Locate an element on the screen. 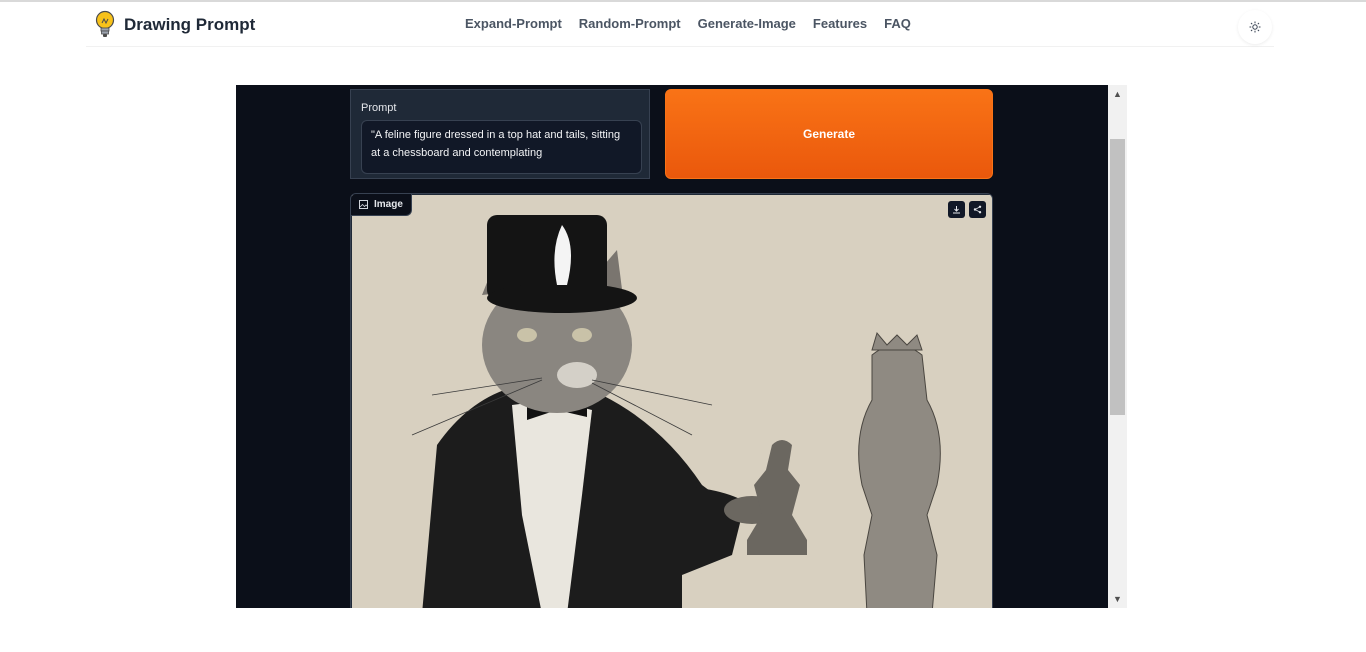  prompt-label: Prompt is located at coordinates (379, 108).